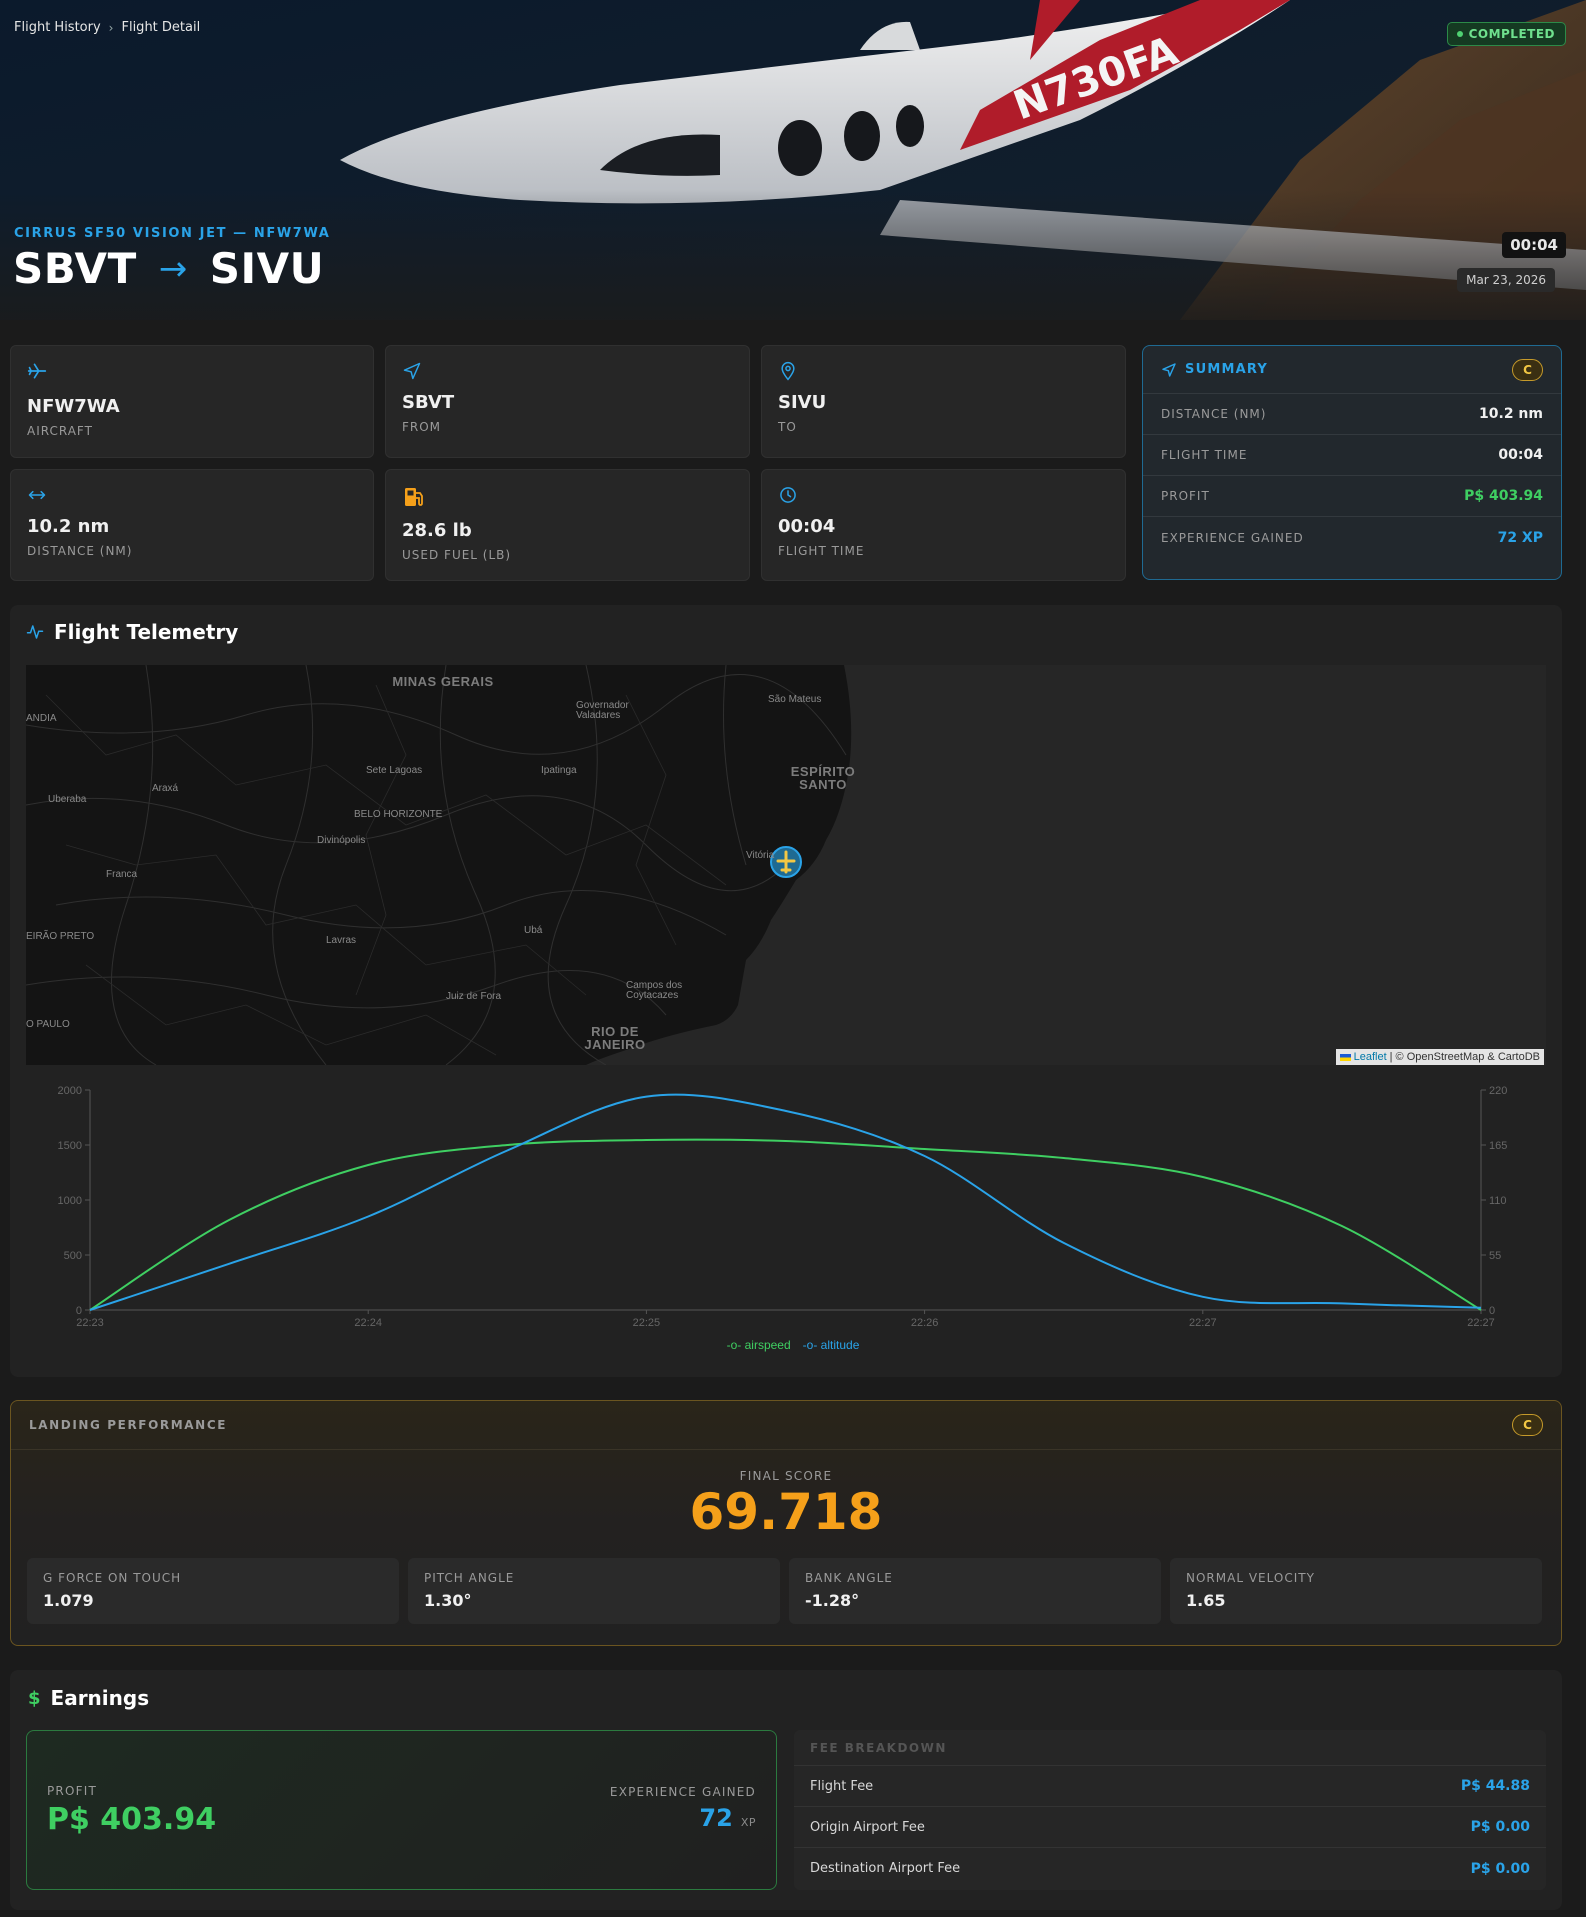 This screenshot has width=1586, height=1917. Describe the element at coordinates (788, 371) in the screenshot. I see `map-pin-icon` at that location.